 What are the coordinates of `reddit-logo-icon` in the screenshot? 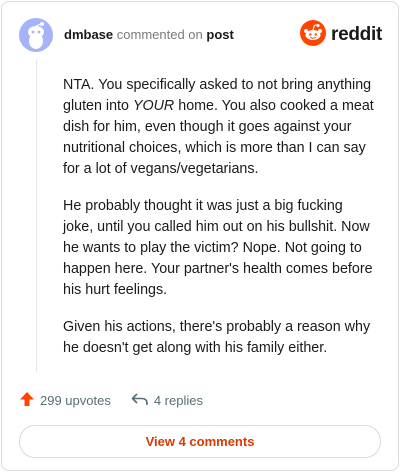 It's located at (313, 35).